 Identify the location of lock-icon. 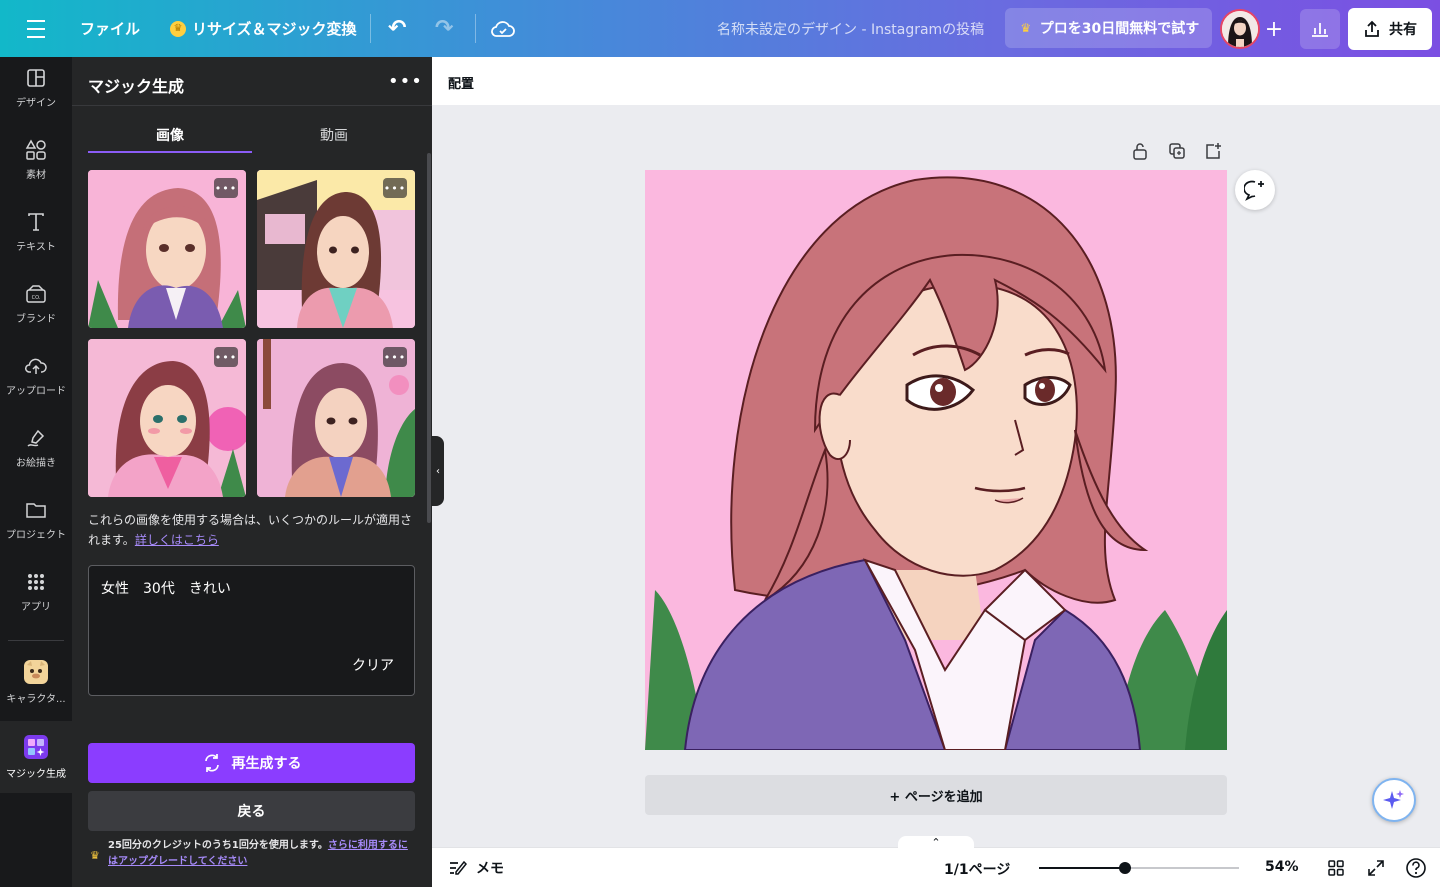
(1140, 151).